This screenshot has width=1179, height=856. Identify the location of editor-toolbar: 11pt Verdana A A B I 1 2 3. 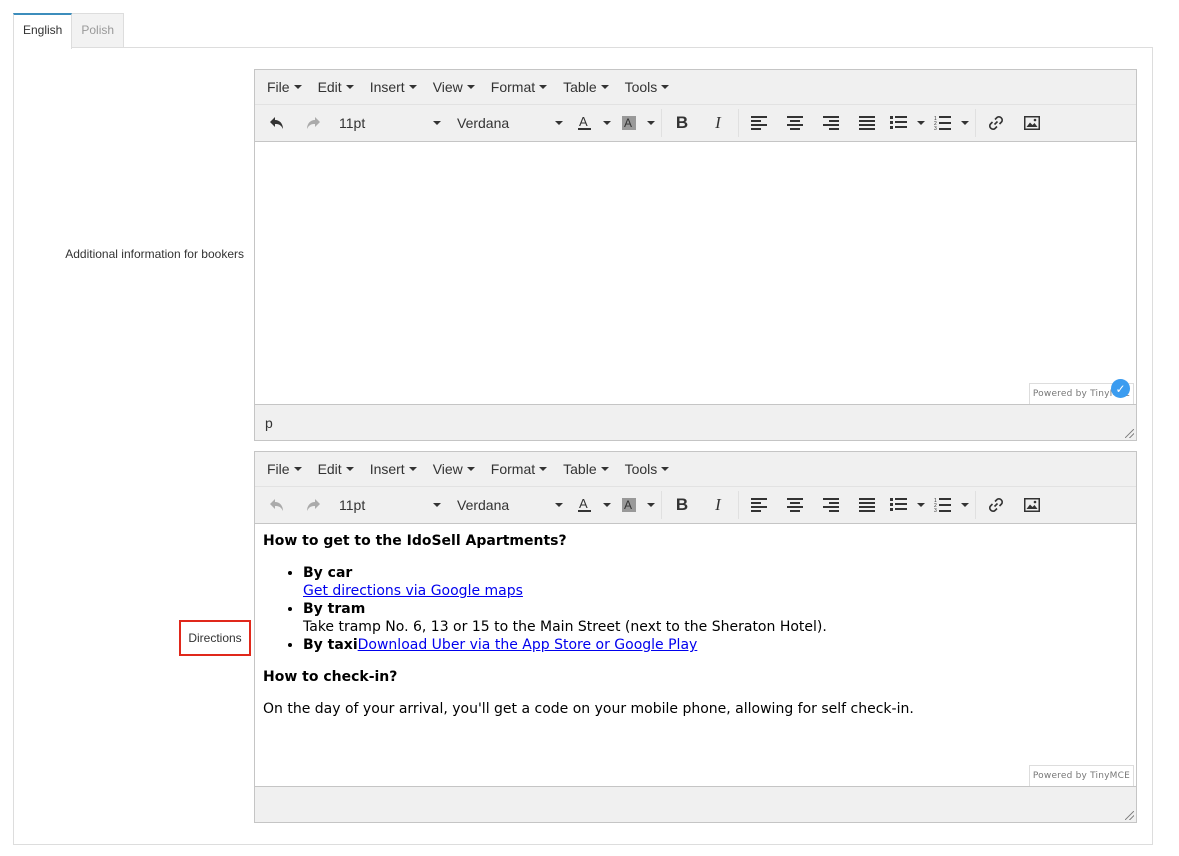
(695, 123).